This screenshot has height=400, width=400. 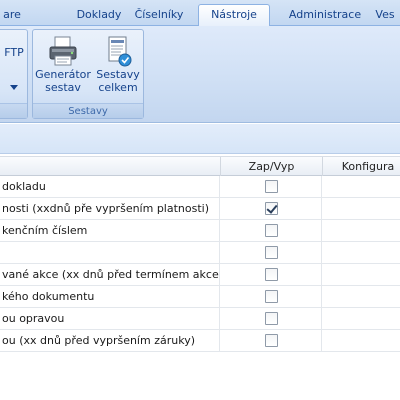 I want to click on column-header-konfigurace: Konfigura, so click(x=361, y=166).